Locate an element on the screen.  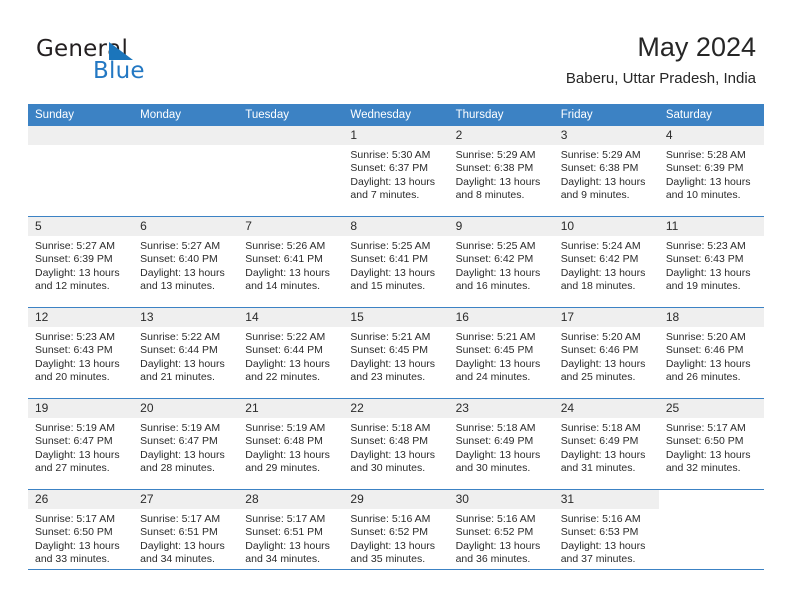
weekday-header-friday: Friday is located at coordinates (606, 115).